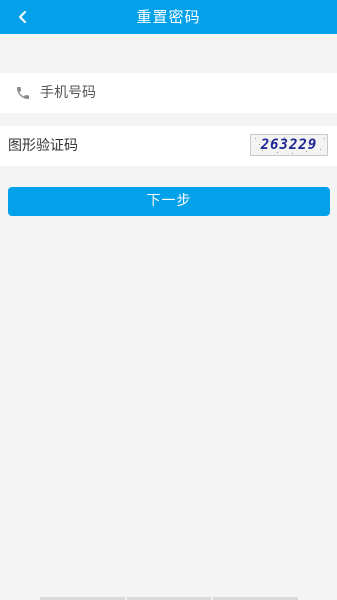 The width and height of the screenshot is (337, 600). I want to click on phone-number-row, so click(168, 93).